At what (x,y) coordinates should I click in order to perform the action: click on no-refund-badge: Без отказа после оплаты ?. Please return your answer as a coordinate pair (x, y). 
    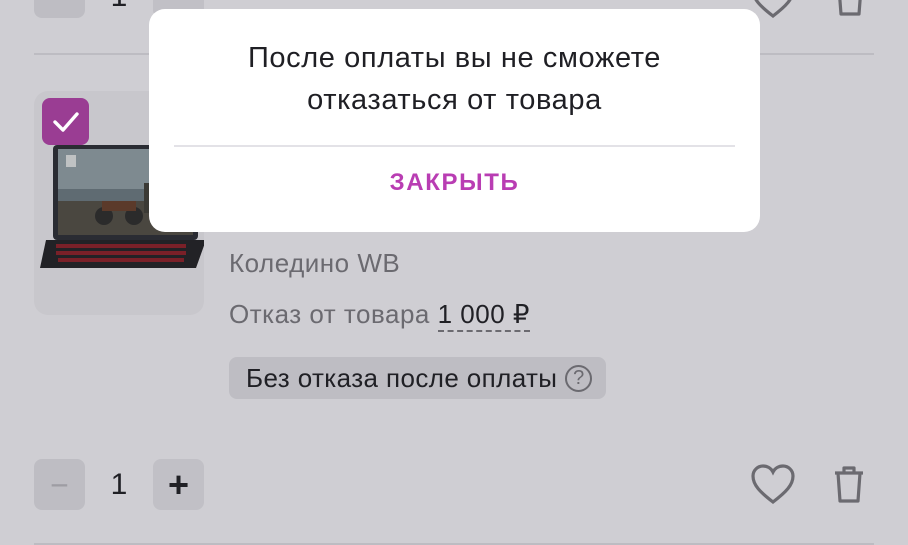
    Looking at the image, I should click on (418, 378).